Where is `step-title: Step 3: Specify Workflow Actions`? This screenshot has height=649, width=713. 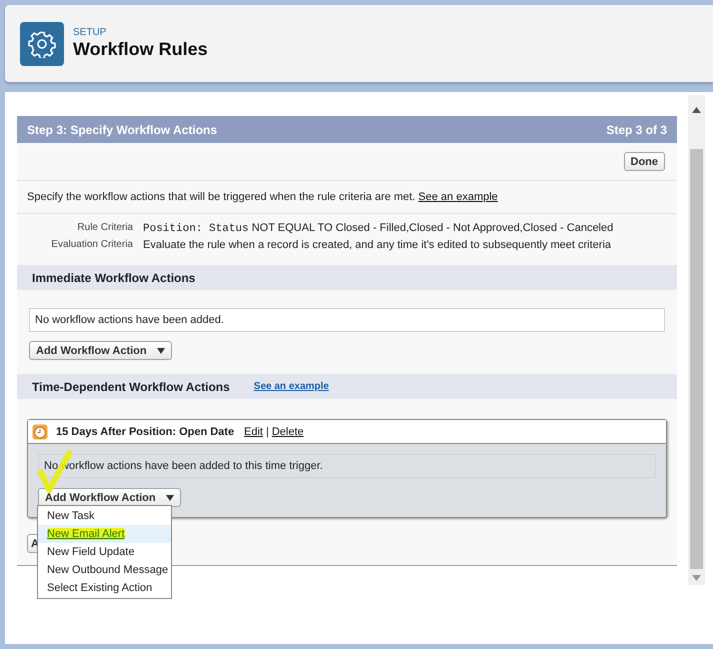
step-title: Step 3: Specify Workflow Actions is located at coordinates (122, 129).